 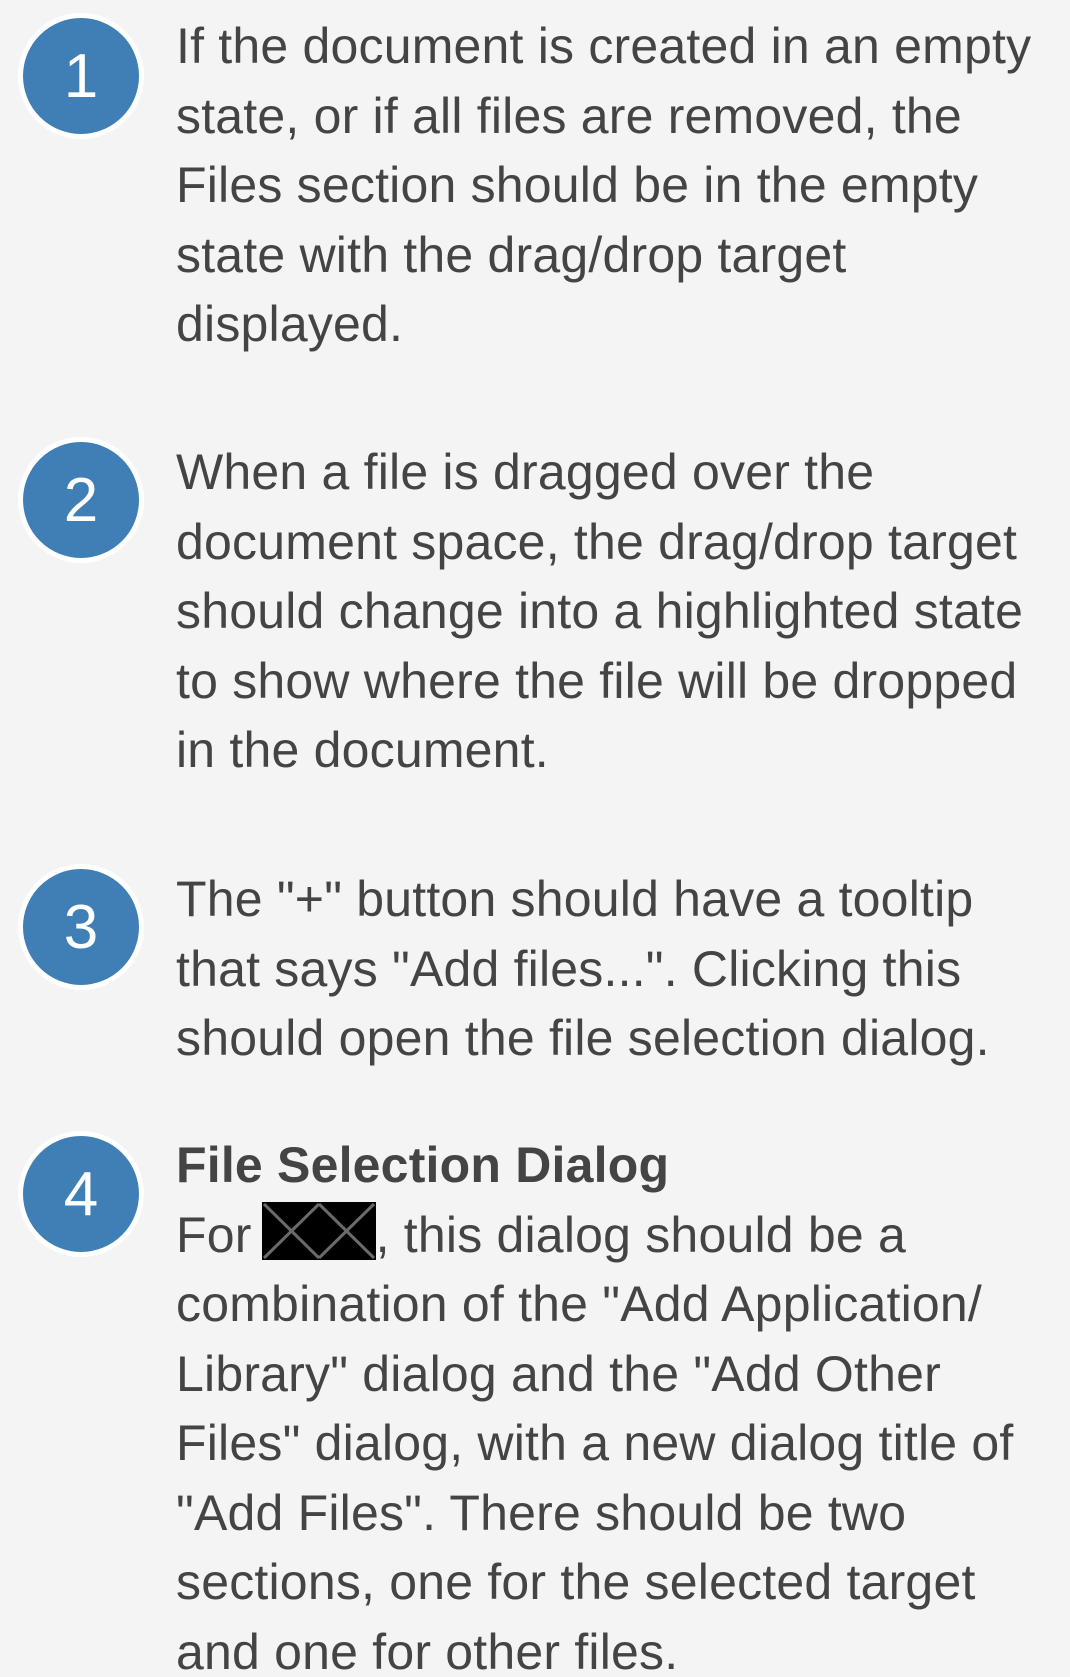 I want to click on step-number-badge: 3, so click(x=81, y=927).